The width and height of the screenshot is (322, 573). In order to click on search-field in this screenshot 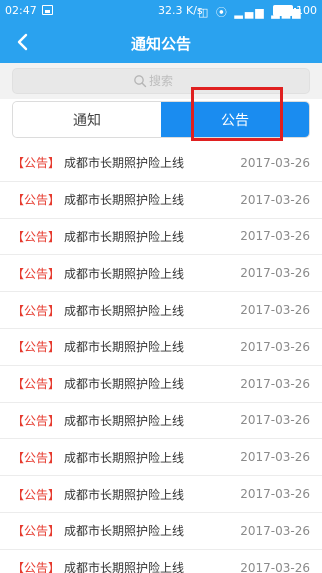, I will do `click(161, 81)`.